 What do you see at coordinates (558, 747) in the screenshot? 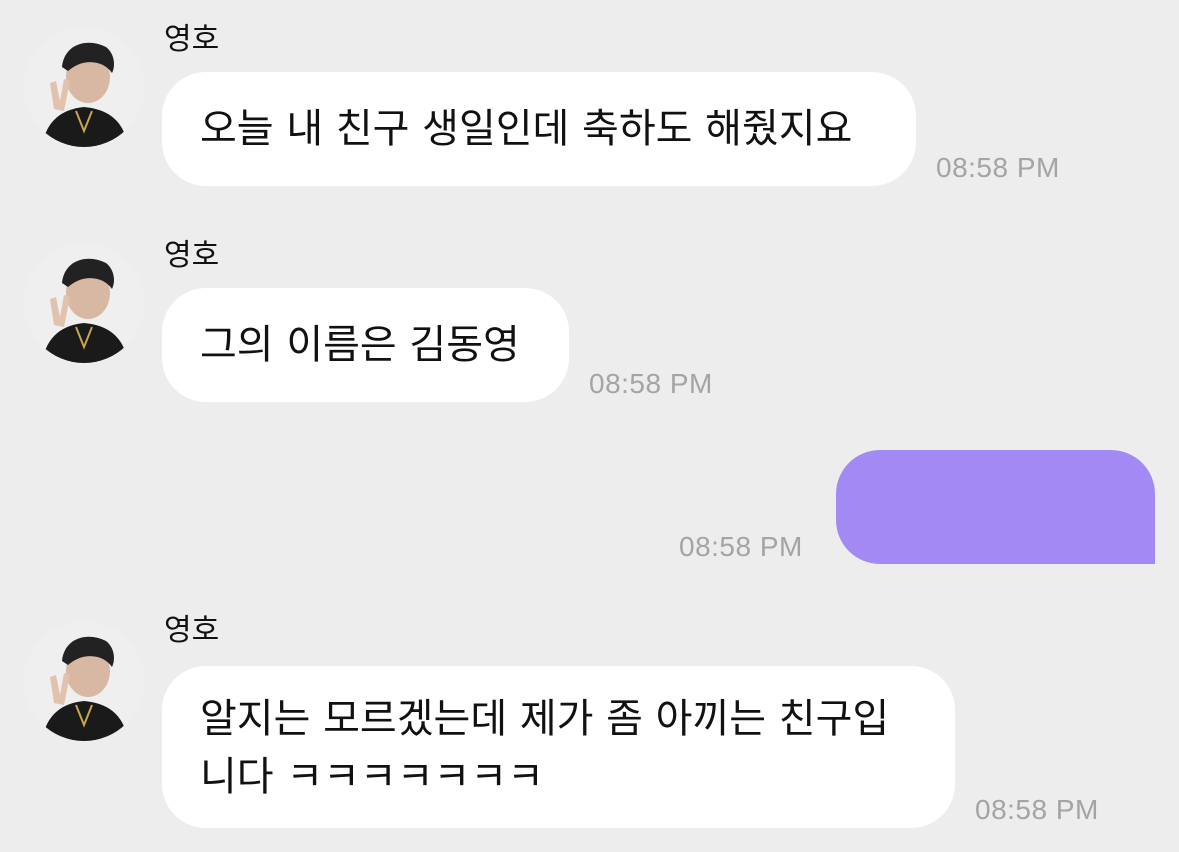
I see `message-bubble: 알지는 모르겠는데 제가 좀 아끼는 친구입니다 ㅋㅋㅋㅋㅋㅋㅋ` at bounding box center [558, 747].